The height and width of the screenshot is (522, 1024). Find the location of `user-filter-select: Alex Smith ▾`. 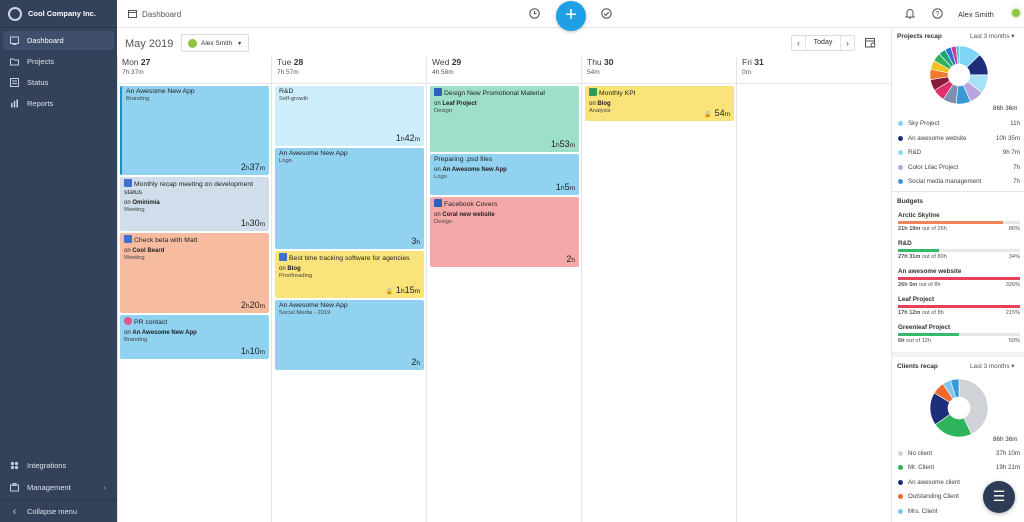

user-filter-select: Alex Smith ▾ is located at coordinates (215, 43).